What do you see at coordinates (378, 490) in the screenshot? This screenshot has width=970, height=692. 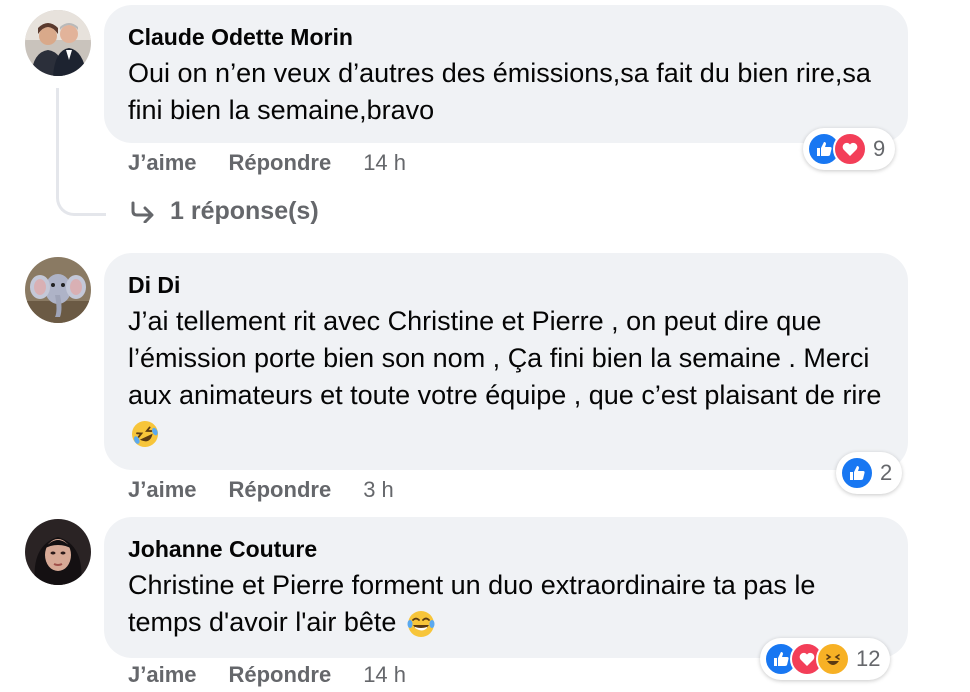 I see `comment-timestamp: 3 h` at bounding box center [378, 490].